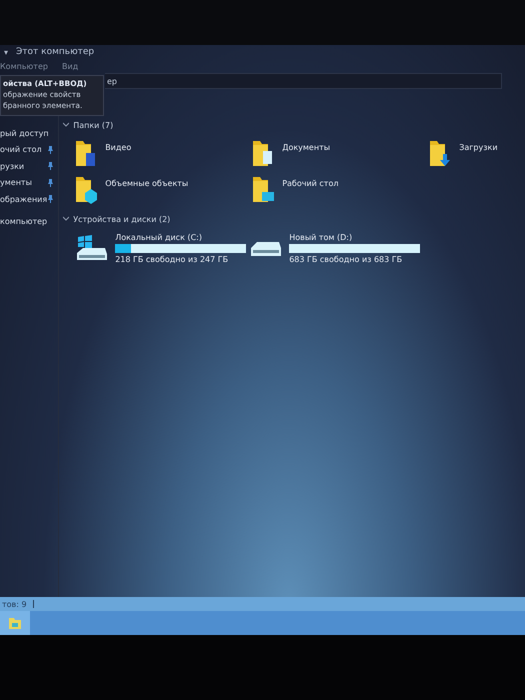 The image size is (525, 700). I want to click on desktop-folder-icon, so click(263, 190).